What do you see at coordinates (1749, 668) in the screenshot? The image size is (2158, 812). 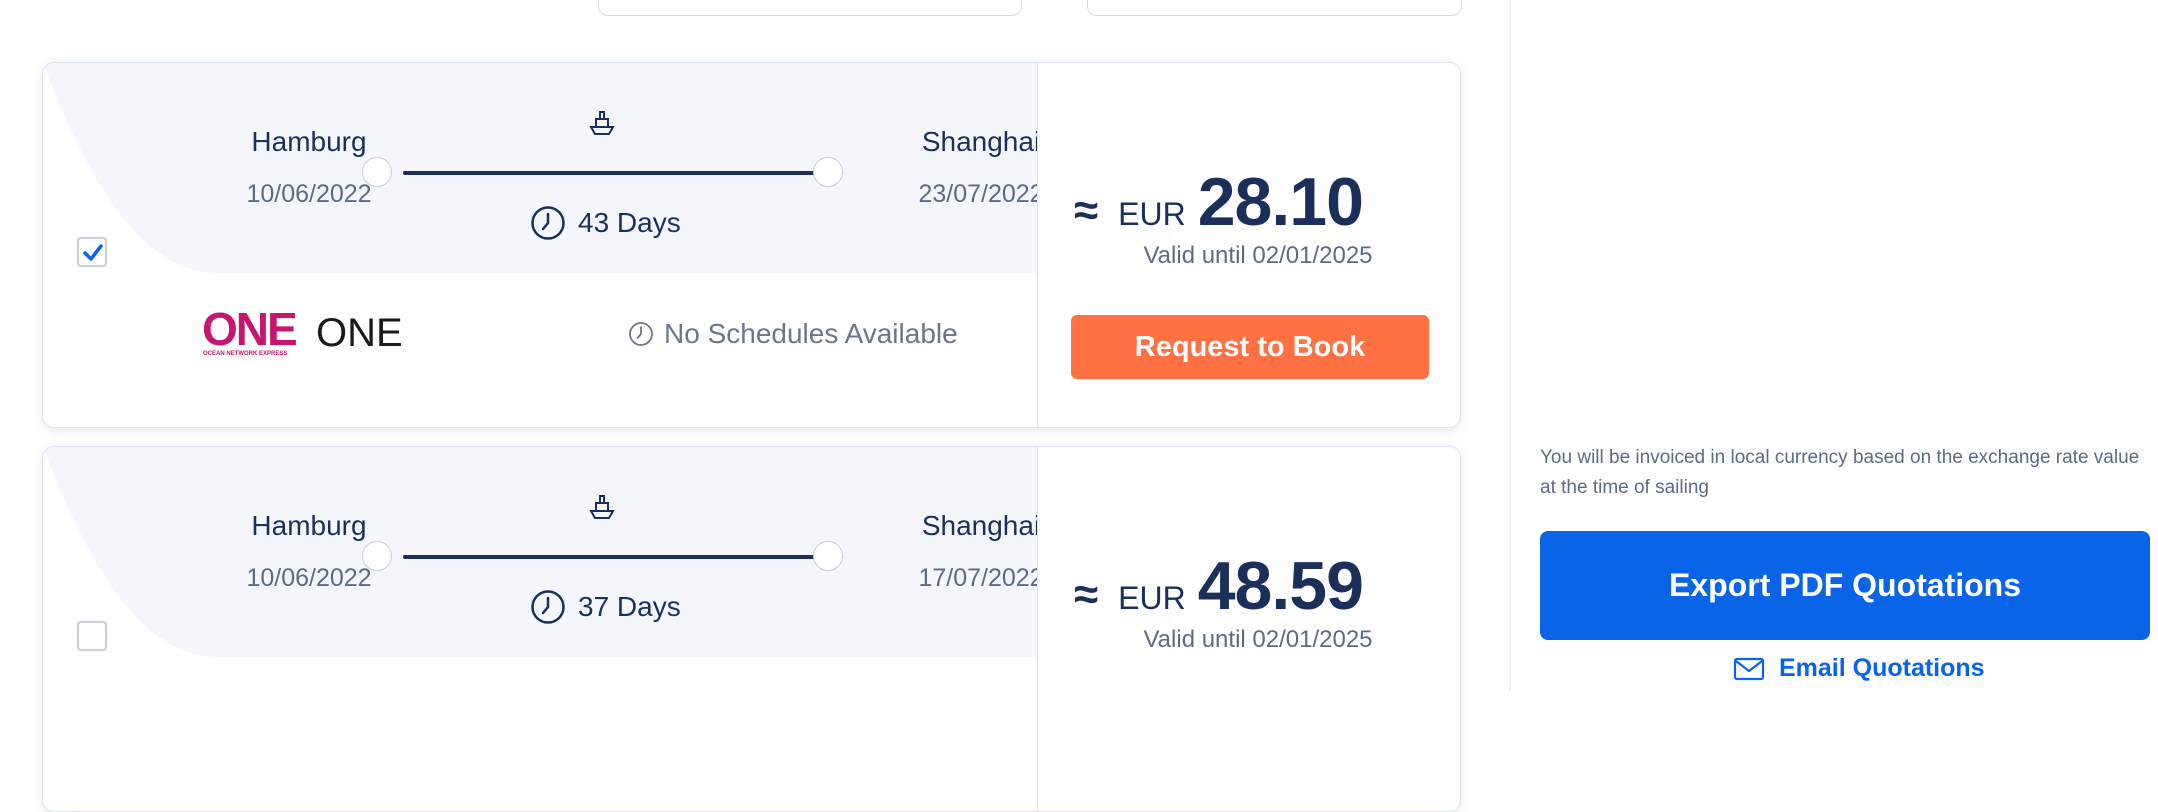 I see `mail-icon` at bounding box center [1749, 668].